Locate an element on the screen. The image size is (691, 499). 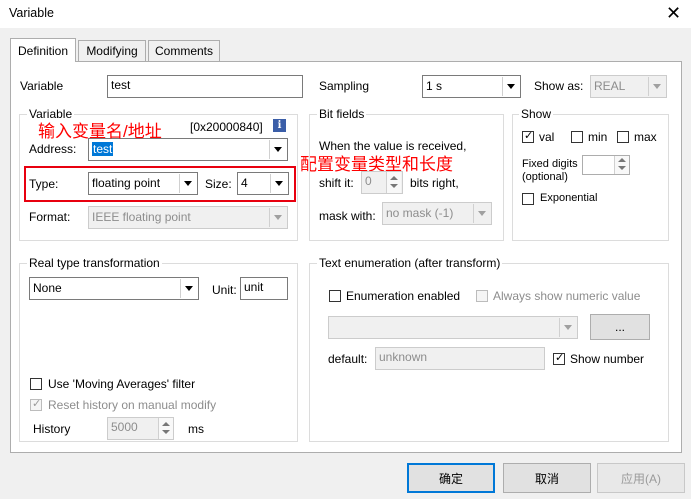
val-checkbox: ✓ is located at coordinates (528, 136).